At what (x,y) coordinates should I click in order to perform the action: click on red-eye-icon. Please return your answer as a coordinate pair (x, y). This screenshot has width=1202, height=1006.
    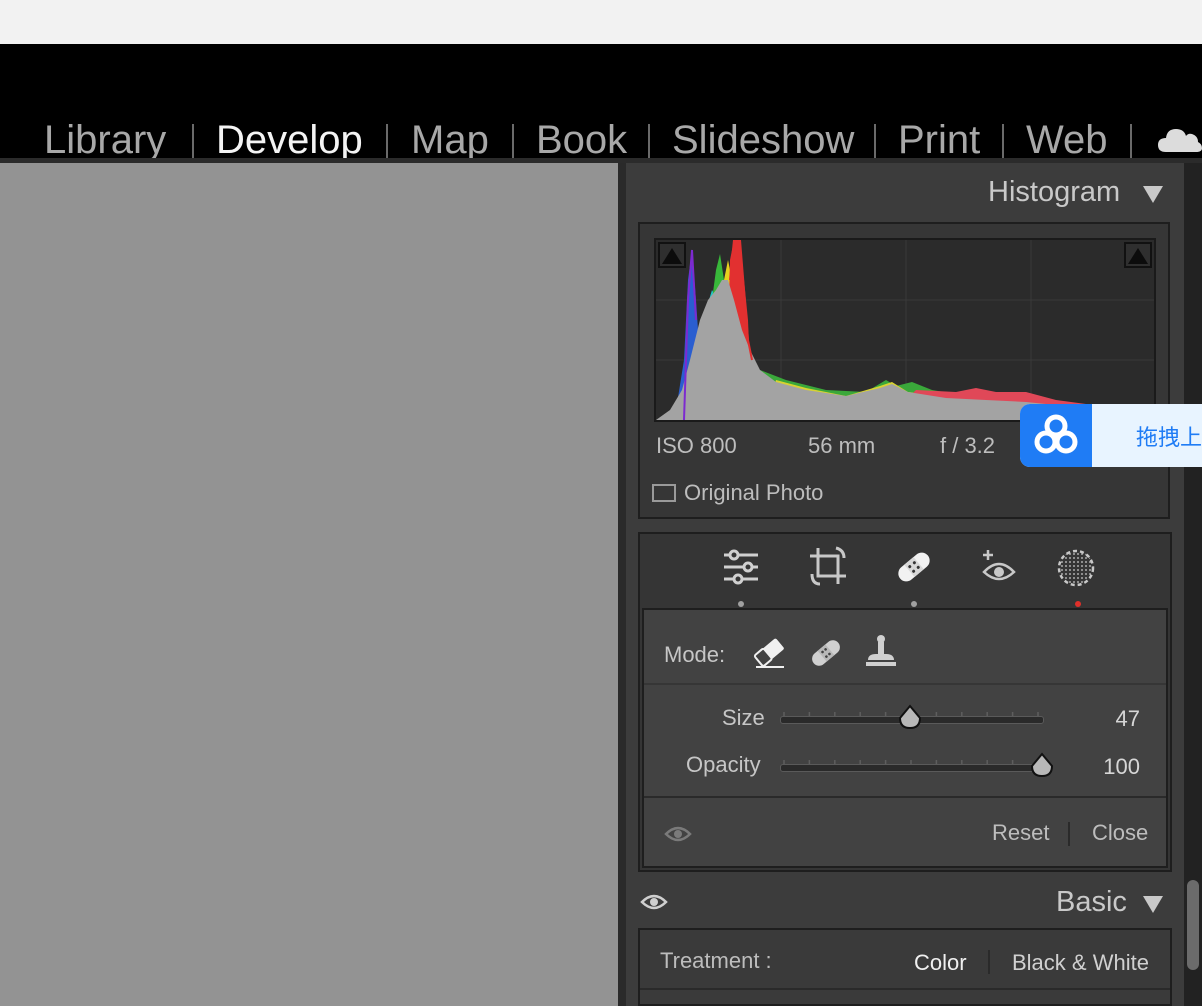
    Looking at the image, I should click on (999, 567).